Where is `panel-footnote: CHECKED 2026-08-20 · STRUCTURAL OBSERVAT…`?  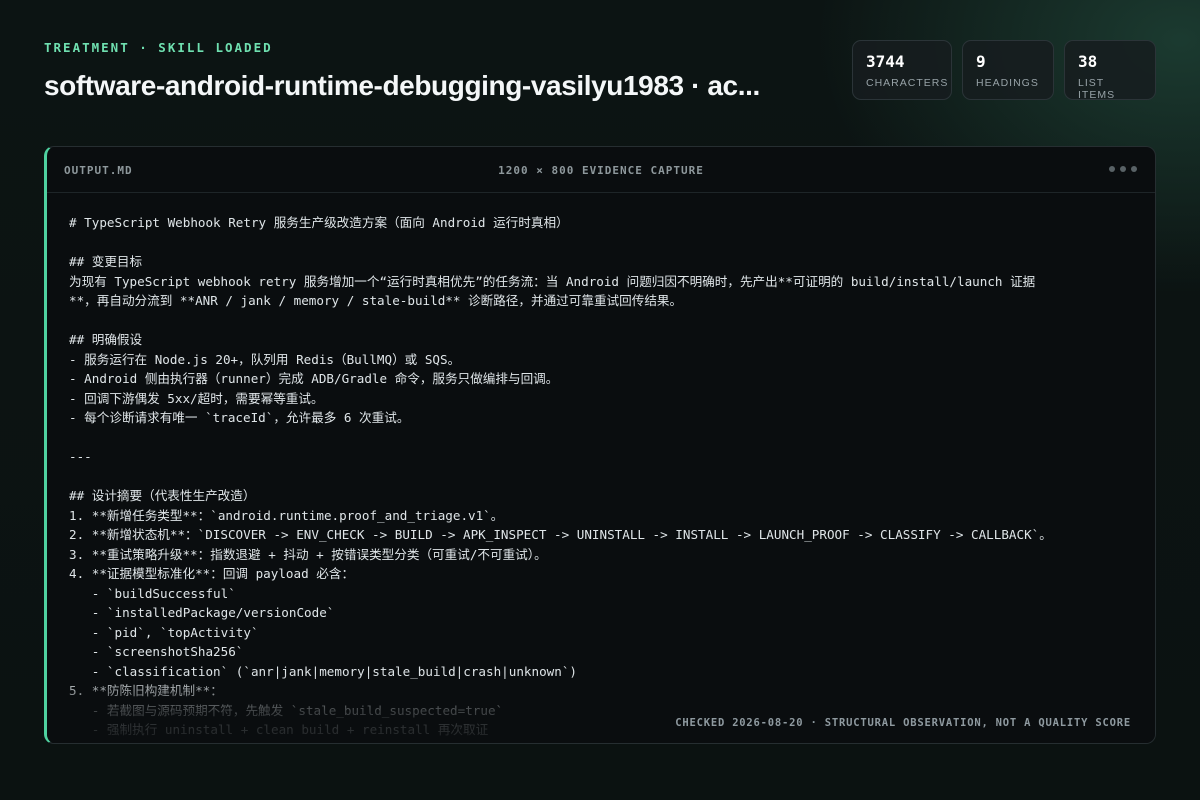
panel-footnote: CHECKED 2026-08-20 · STRUCTURAL OBSERVAT… is located at coordinates (903, 723).